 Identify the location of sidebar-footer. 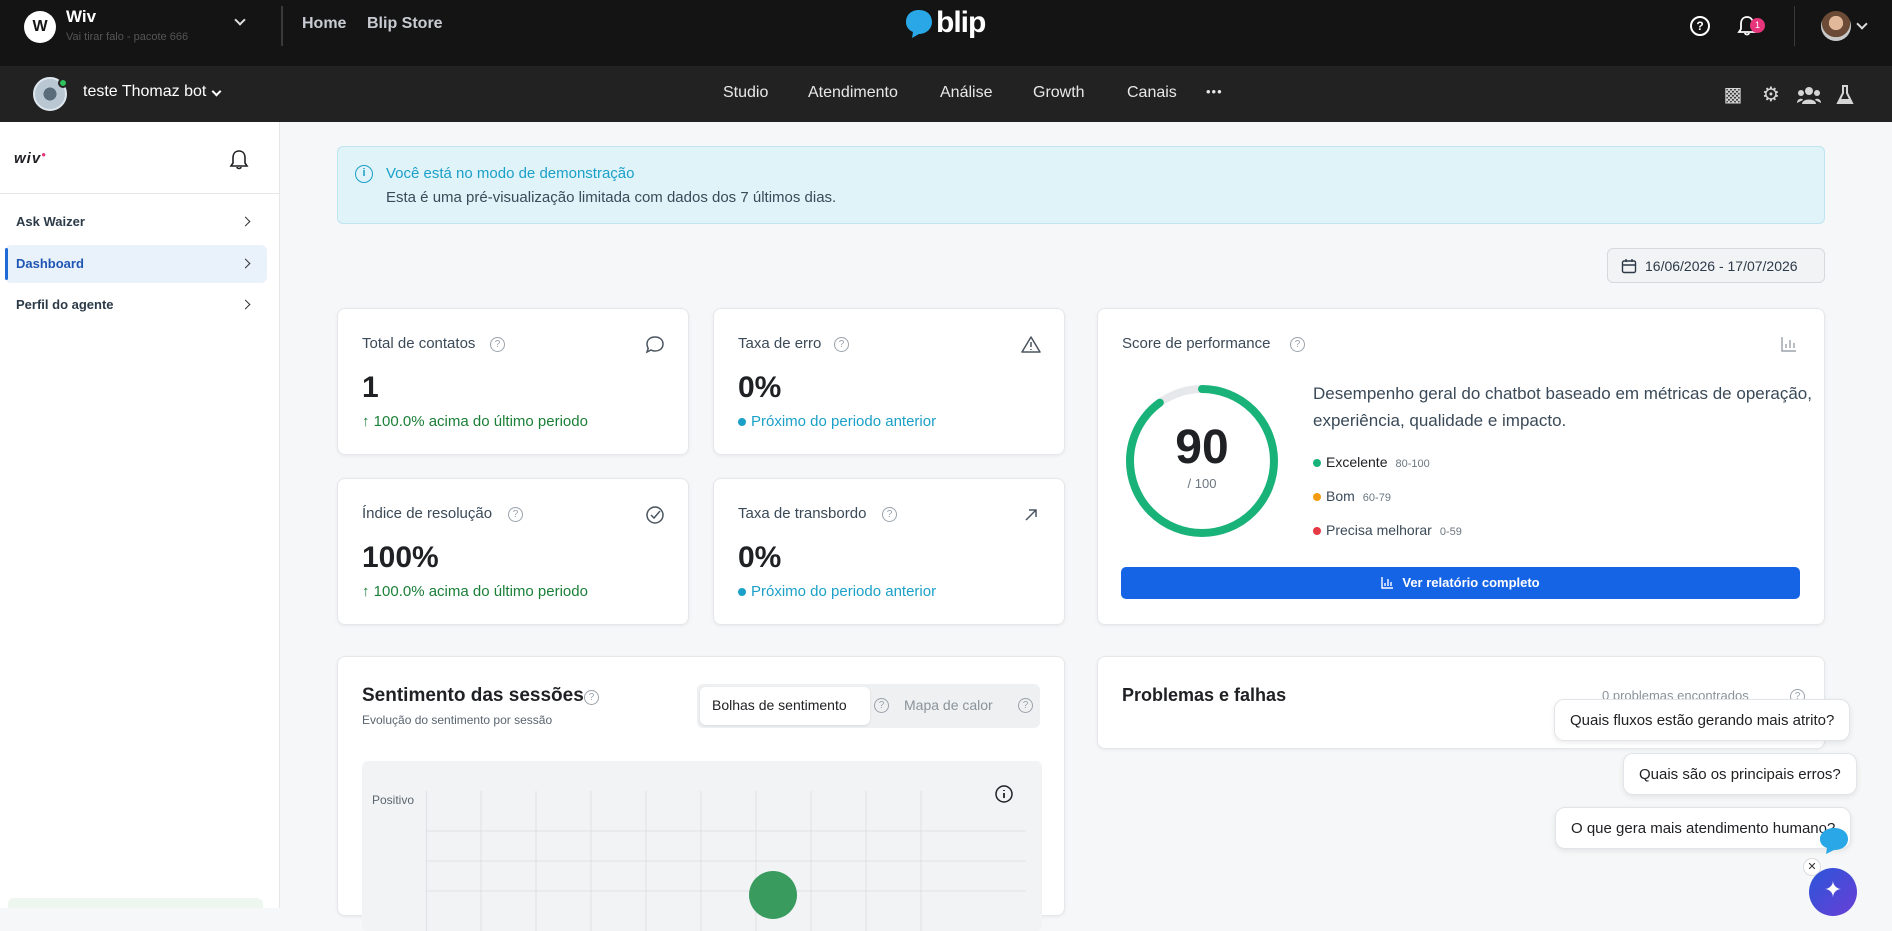
(135, 903).